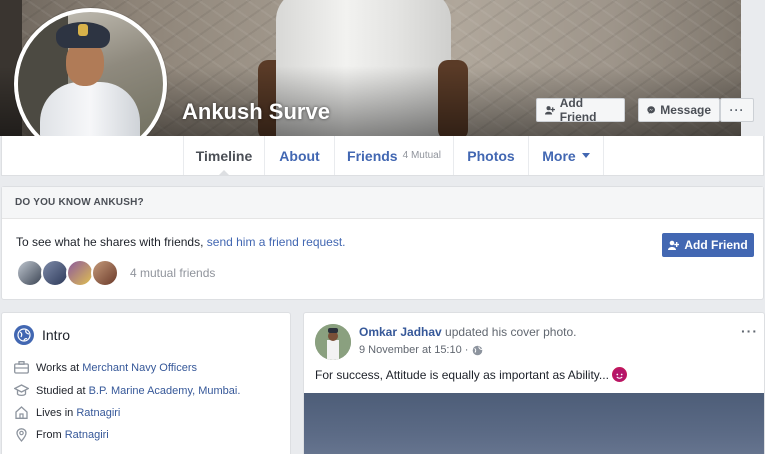  I want to click on graduation-cap-icon, so click(21, 390).